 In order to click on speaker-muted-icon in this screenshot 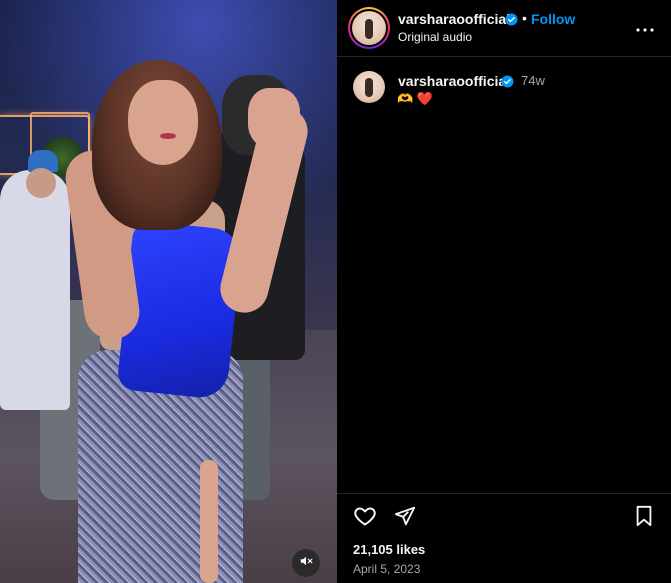, I will do `click(306, 563)`.